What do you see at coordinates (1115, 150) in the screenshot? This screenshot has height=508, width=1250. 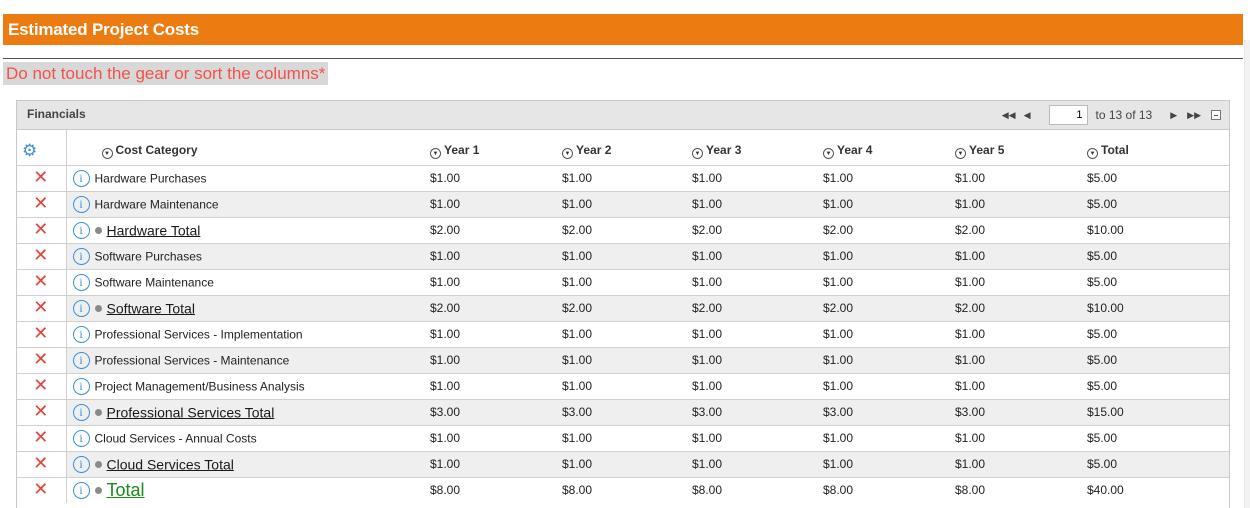 I see `column-header-label: Total` at bounding box center [1115, 150].